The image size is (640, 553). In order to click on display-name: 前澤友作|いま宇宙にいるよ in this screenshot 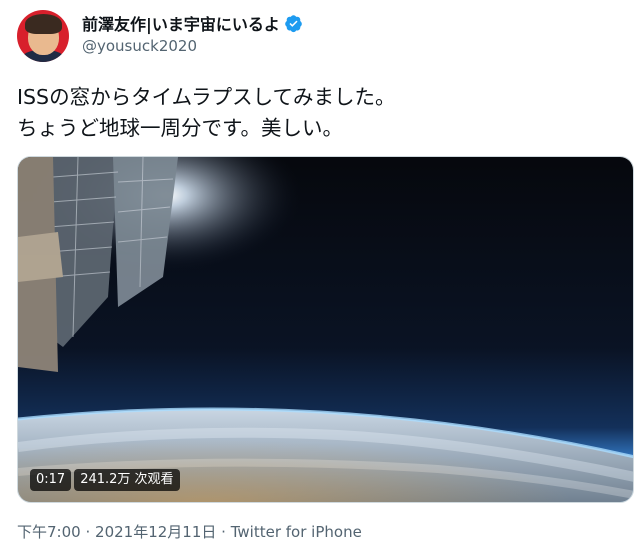, I will do `click(181, 23)`.